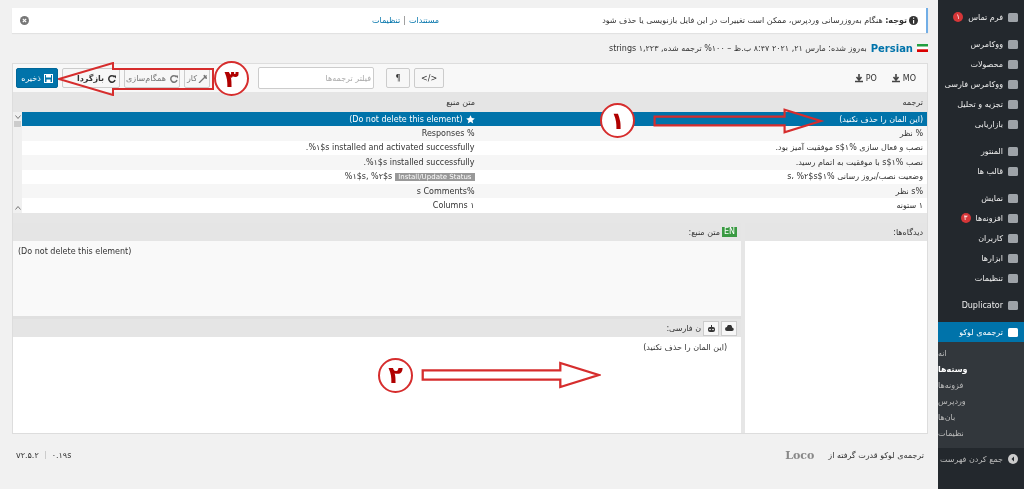  What do you see at coordinates (981, 354) in the screenshot?
I see `submenu-item: انه` at bounding box center [981, 354].